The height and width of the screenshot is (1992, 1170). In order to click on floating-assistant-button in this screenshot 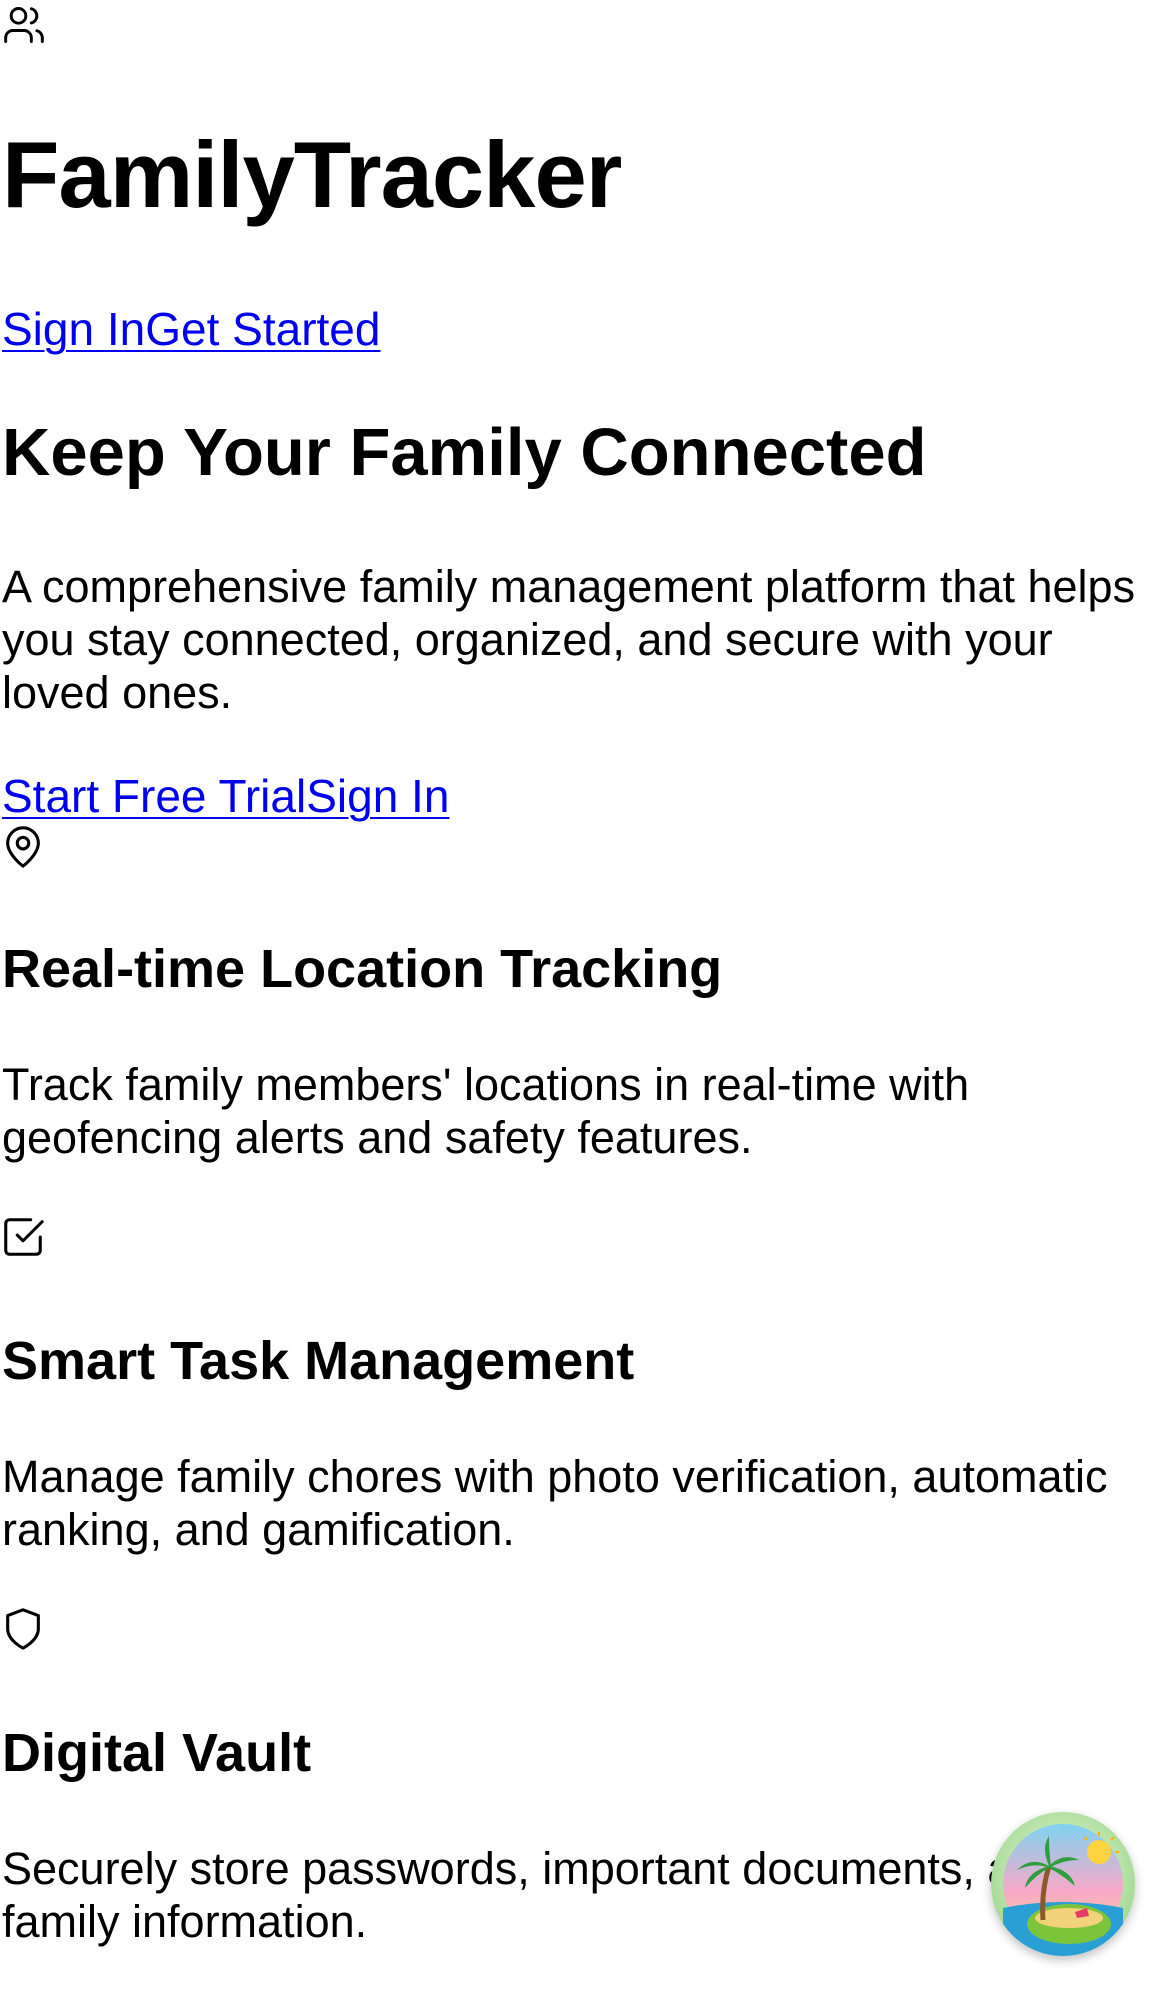, I will do `click(1063, 1884)`.